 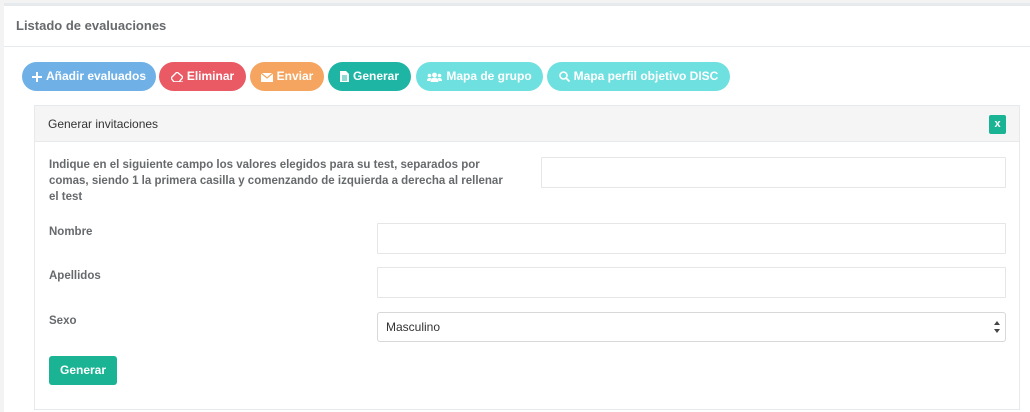 I want to click on name-input, so click(x=691, y=238).